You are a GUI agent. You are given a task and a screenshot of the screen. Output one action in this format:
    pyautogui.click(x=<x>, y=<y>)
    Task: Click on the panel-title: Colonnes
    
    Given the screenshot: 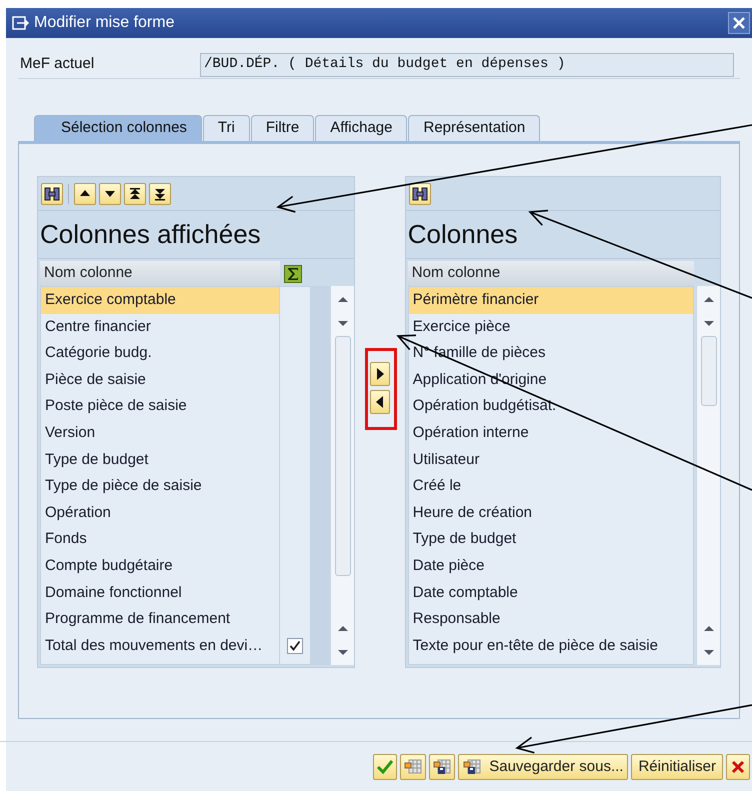 What is the action you would take?
    pyautogui.click(x=463, y=234)
    